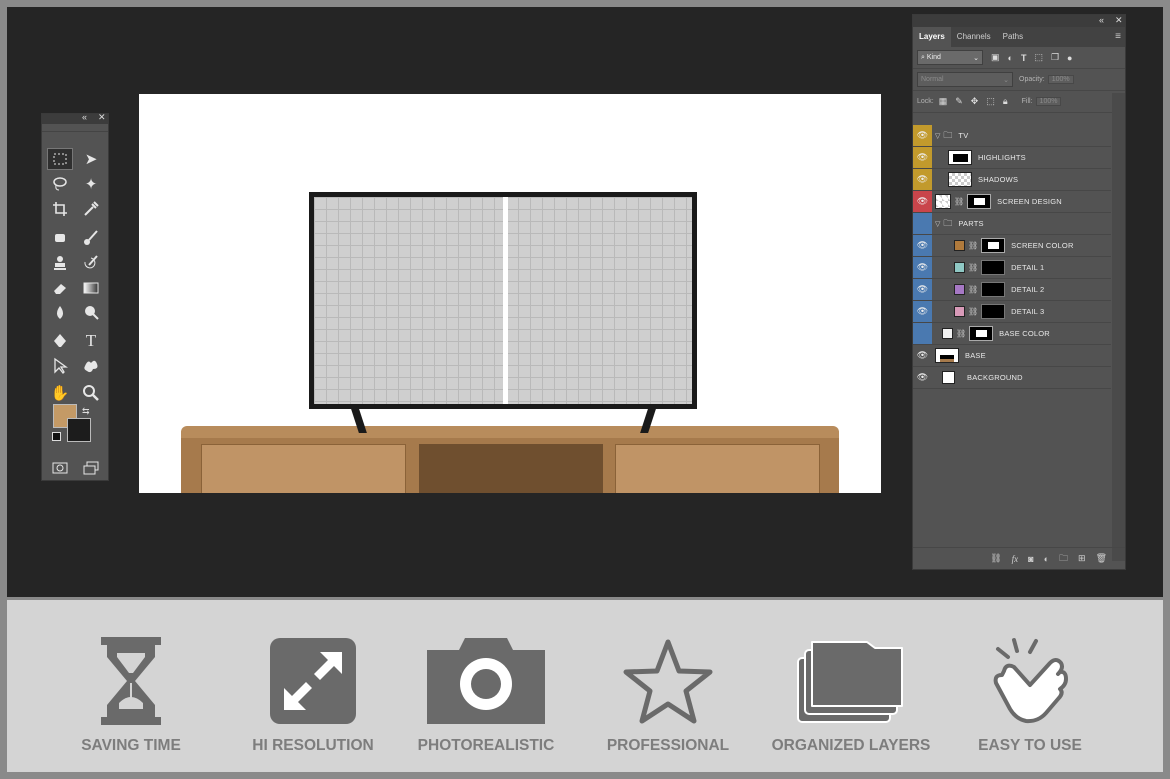 Image resolution: width=1170 pixels, height=779 pixels. What do you see at coordinates (1012, 356) in the screenshot?
I see `layer-base: 👁︎ BASE` at bounding box center [1012, 356].